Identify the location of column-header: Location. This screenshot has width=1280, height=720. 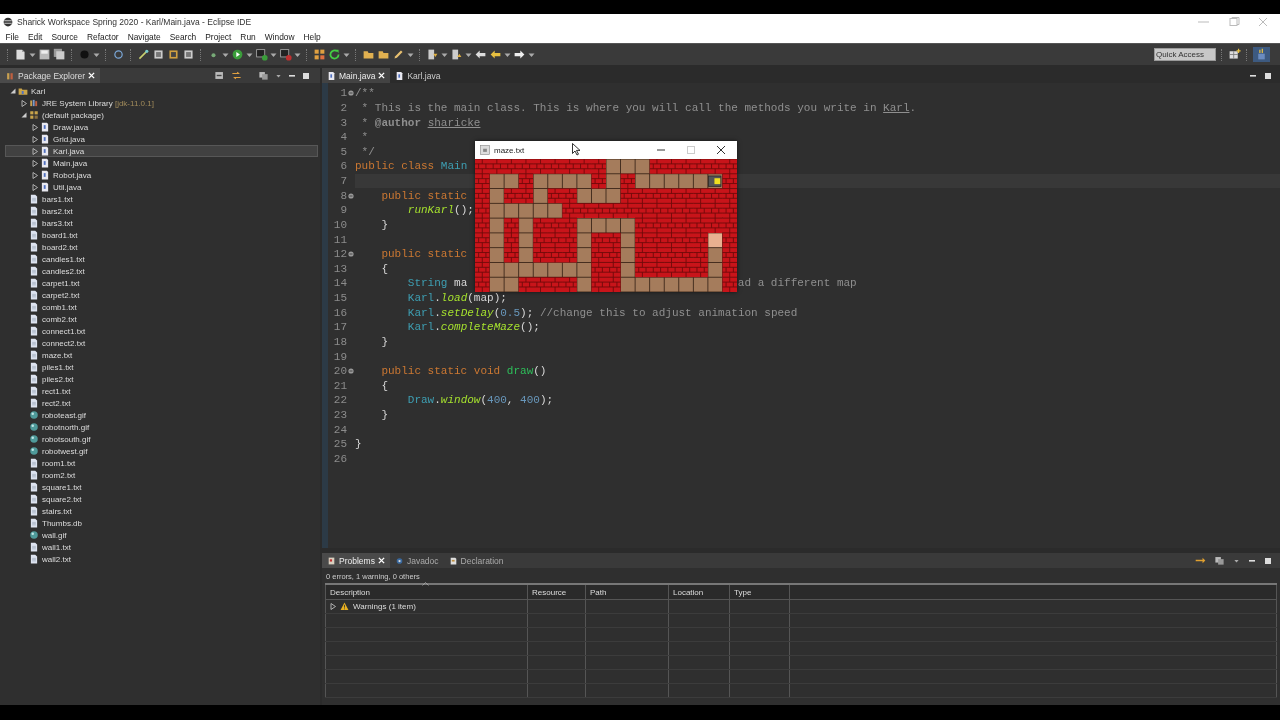
(699, 592).